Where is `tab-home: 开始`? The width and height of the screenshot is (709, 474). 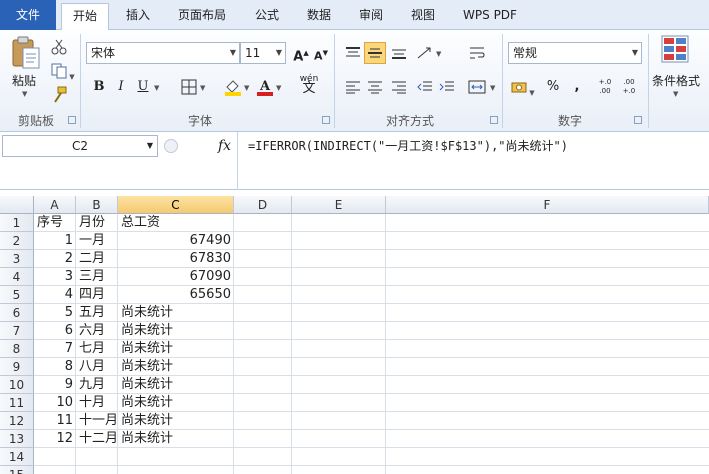
tab-home: 开始 is located at coordinates (85, 17).